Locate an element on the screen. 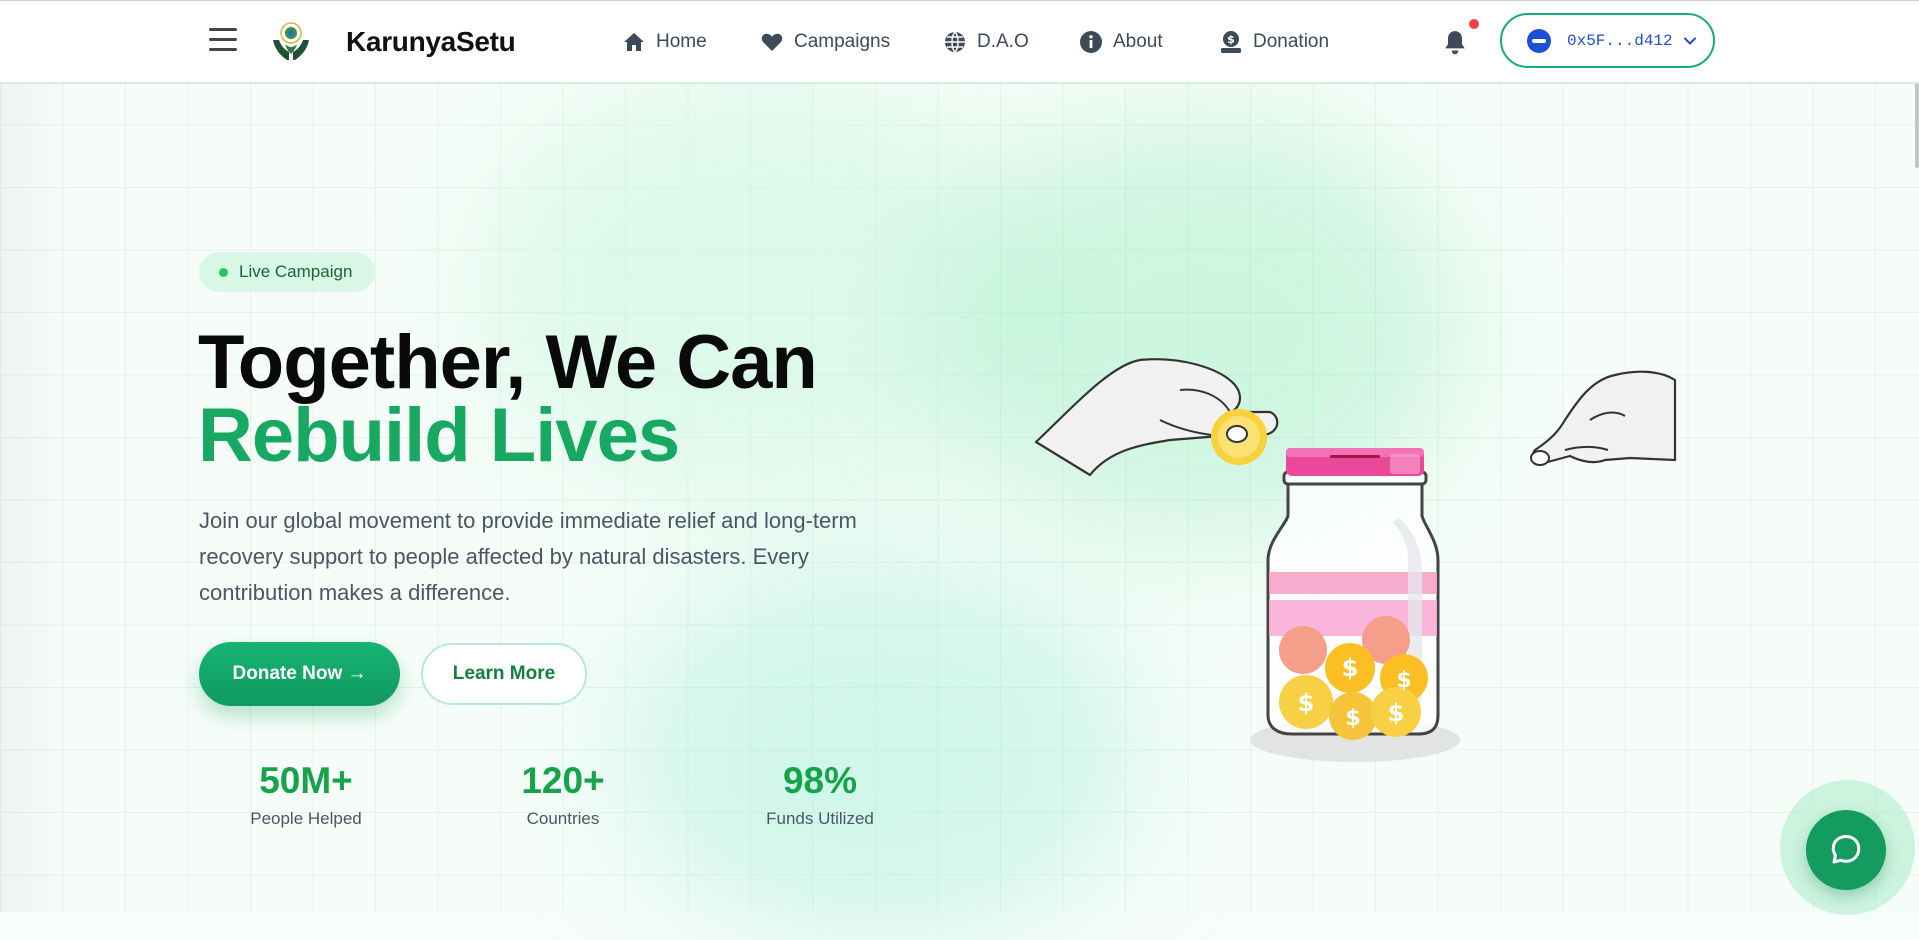 This screenshot has height=940, width=1919. badge-label: Live Campaign is located at coordinates (296, 271).